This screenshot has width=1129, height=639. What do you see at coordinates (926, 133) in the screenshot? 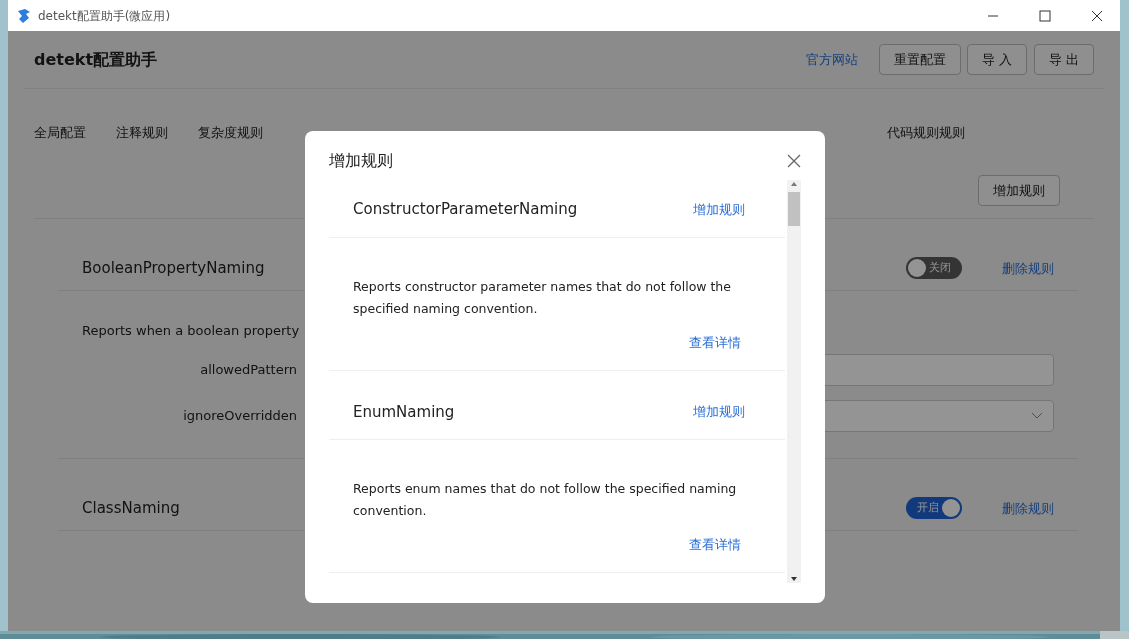
I see `tab: 代码规则规则` at bounding box center [926, 133].